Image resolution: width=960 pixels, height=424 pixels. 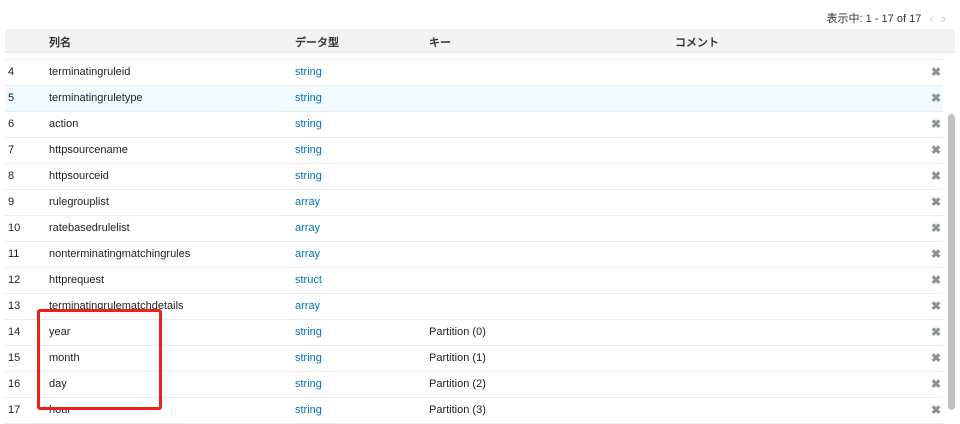 What do you see at coordinates (474, 281) in the screenshot?
I see `table-row: 12 httprequest struct ✖` at bounding box center [474, 281].